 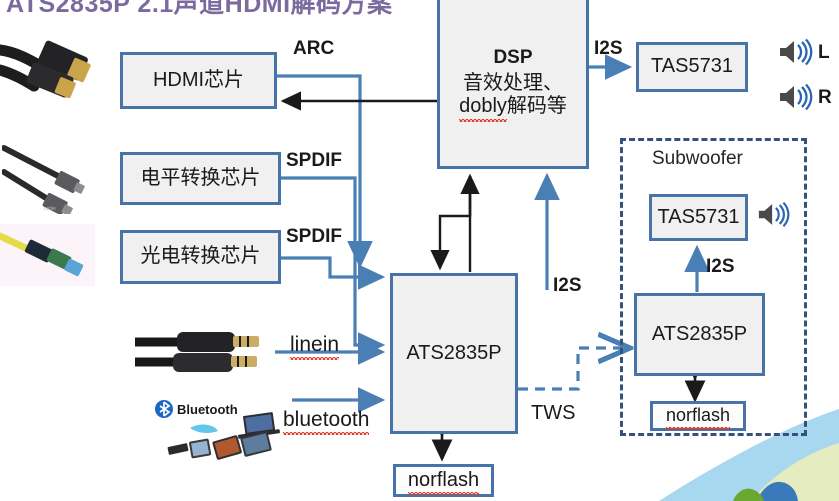 I want to click on group-subwoofer, so click(x=713, y=287).